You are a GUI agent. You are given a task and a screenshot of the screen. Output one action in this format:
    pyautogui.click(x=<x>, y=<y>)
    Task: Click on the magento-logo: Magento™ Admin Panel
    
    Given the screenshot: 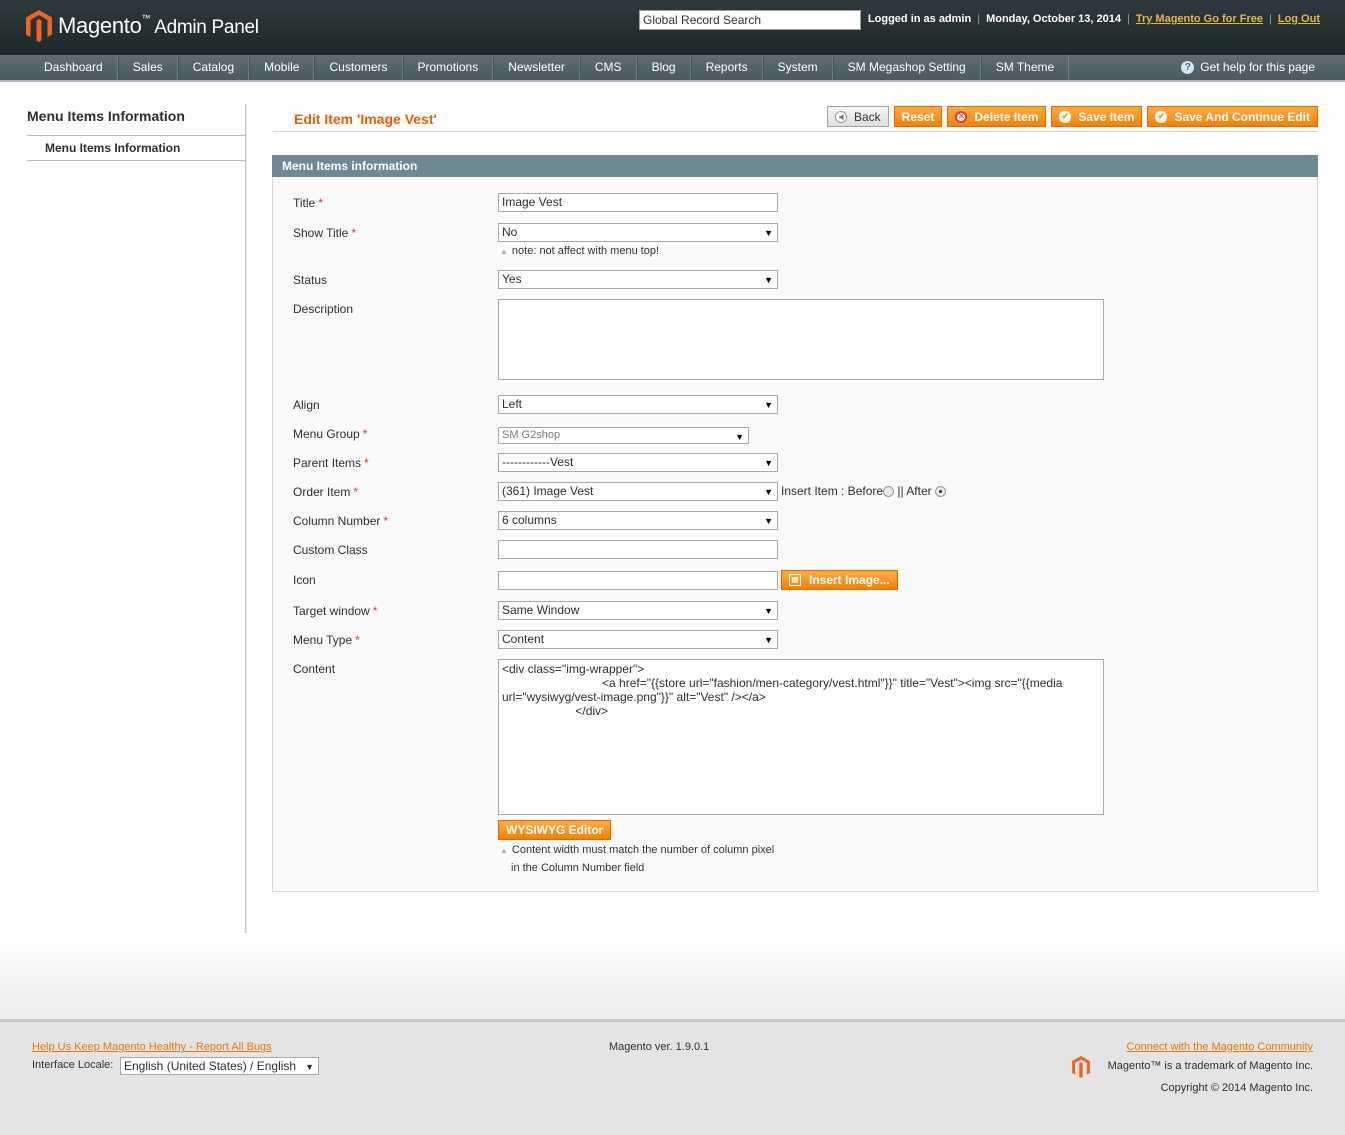 What is the action you would take?
    pyautogui.click(x=142, y=26)
    